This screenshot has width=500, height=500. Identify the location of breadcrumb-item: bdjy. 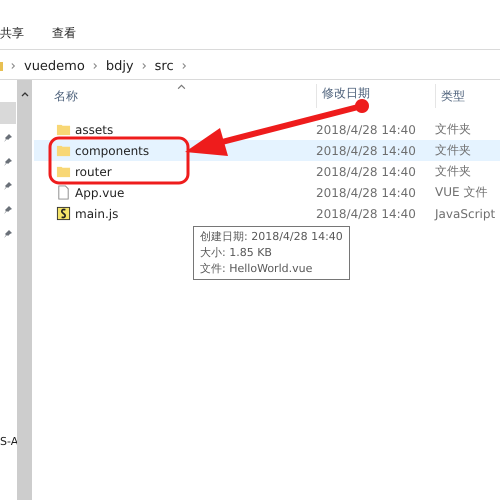
(120, 66).